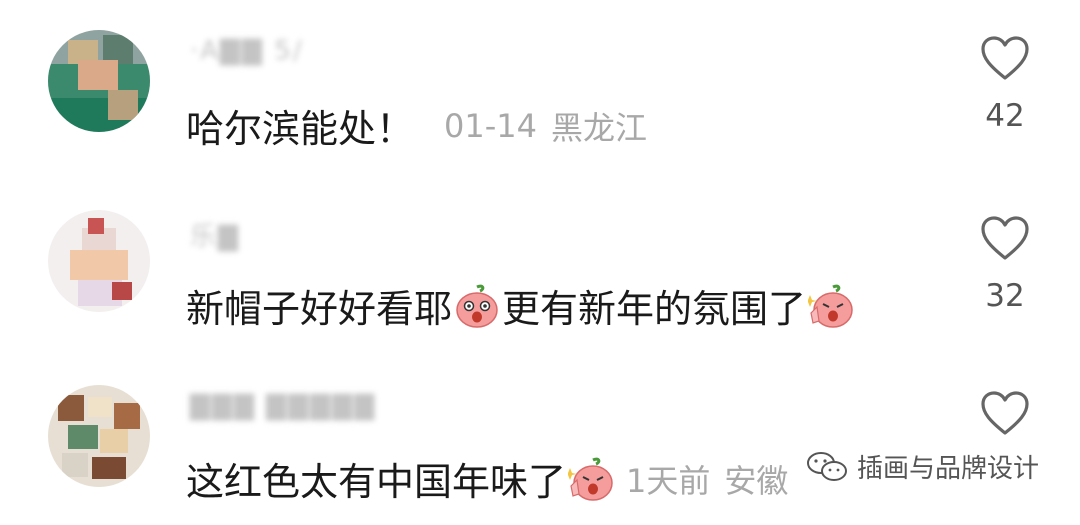 The width and height of the screenshot is (1080, 525). Describe the element at coordinates (827, 466) in the screenshot. I see `wechat-icon` at that location.